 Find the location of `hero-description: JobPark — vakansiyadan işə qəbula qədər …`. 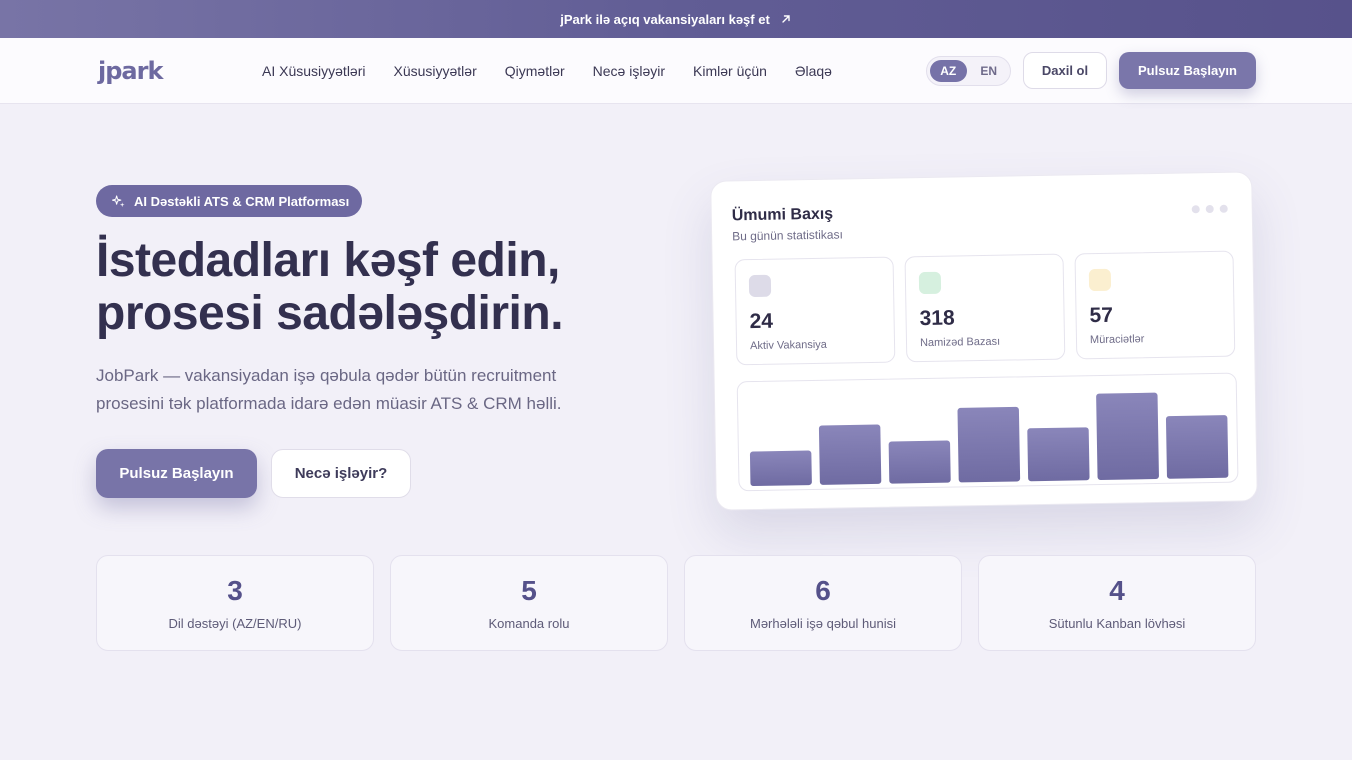

hero-description: JobPark — vakansiyadan işə qəbula qədər … is located at coordinates (346, 390).